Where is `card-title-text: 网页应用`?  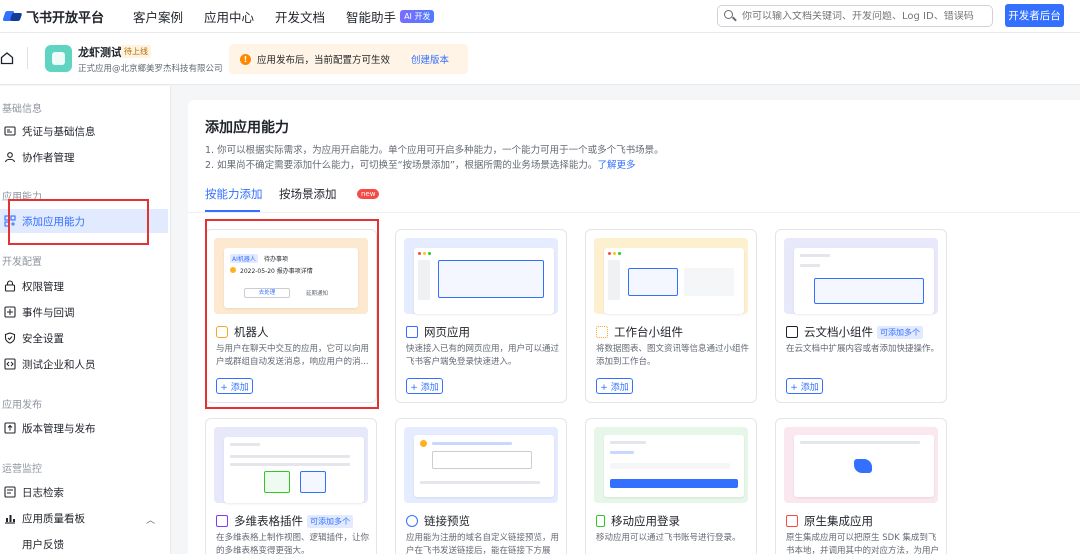
card-title-text: 网页应用 is located at coordinates (447, 332).